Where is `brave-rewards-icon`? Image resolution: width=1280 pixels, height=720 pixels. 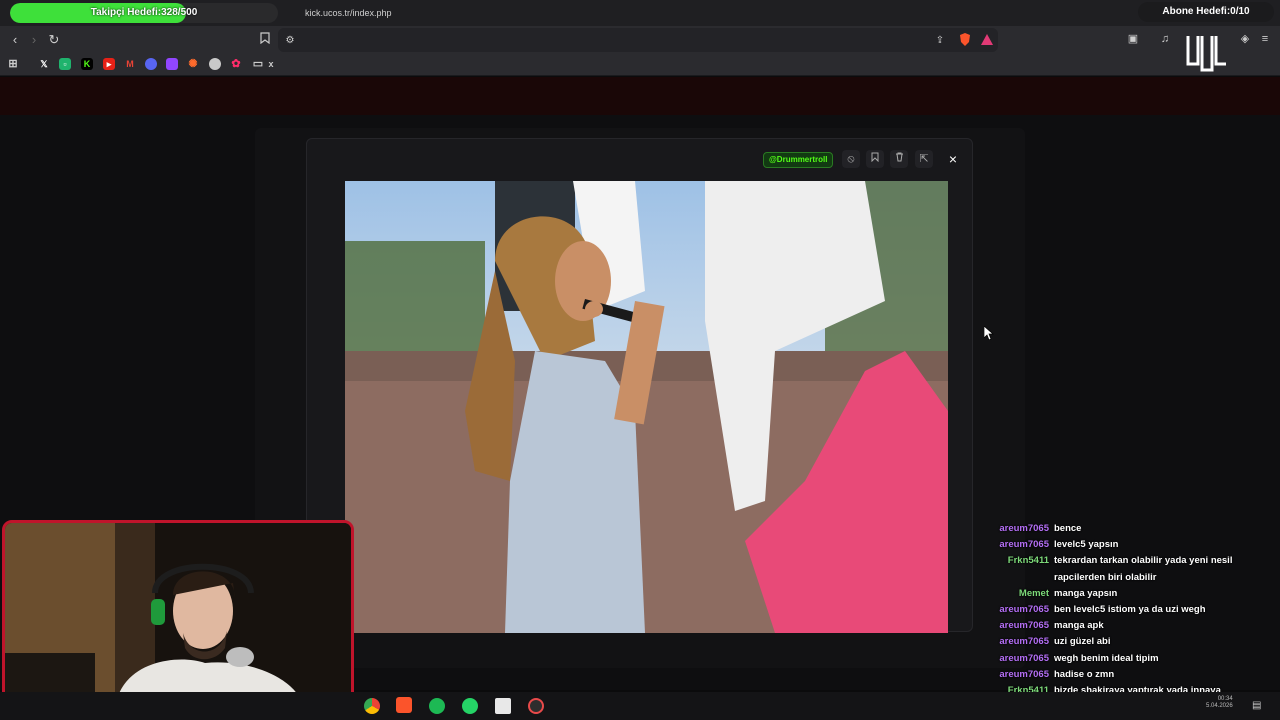
brave-rewards-icon is located at coordinates (987, 41).